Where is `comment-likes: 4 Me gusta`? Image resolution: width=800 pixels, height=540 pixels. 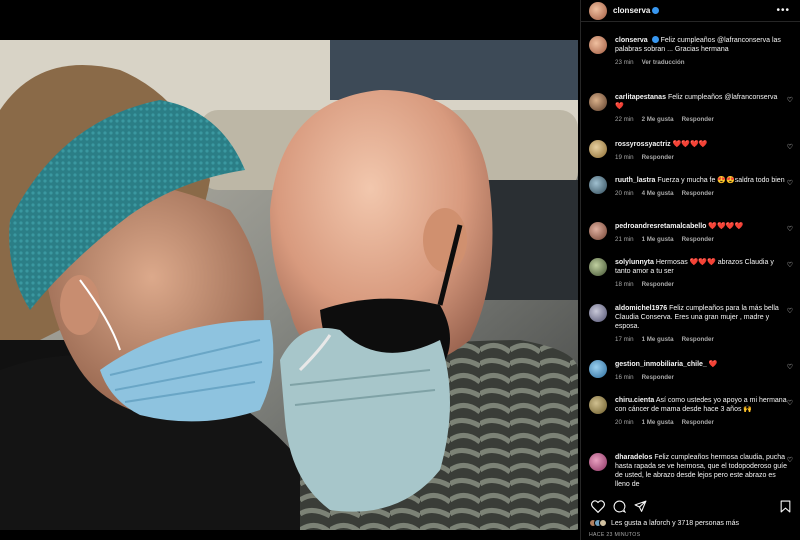
comment-likes: 4 Me gusta is located at coordinates (658, 193).